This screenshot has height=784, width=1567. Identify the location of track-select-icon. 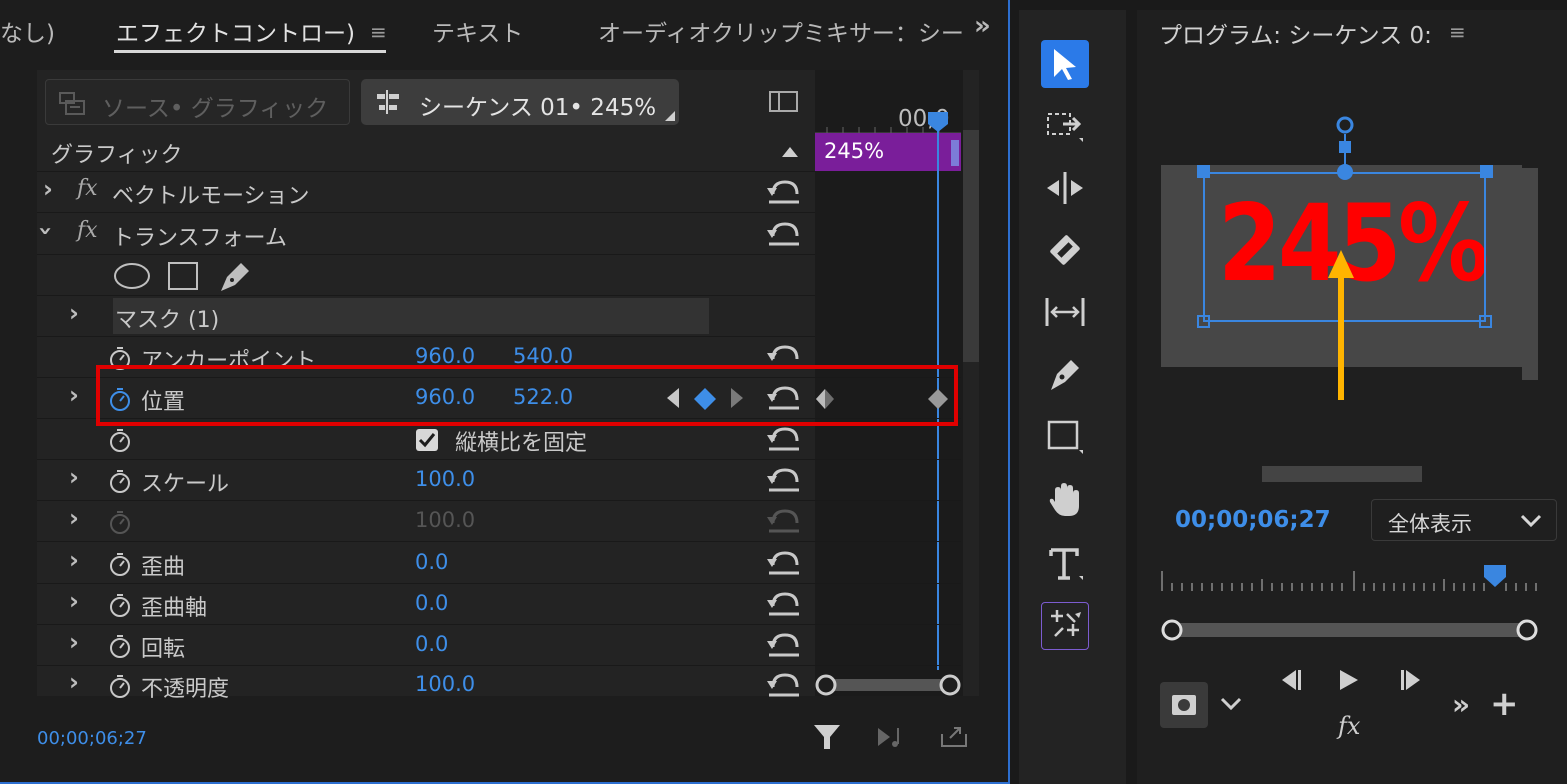
(1065, 127).